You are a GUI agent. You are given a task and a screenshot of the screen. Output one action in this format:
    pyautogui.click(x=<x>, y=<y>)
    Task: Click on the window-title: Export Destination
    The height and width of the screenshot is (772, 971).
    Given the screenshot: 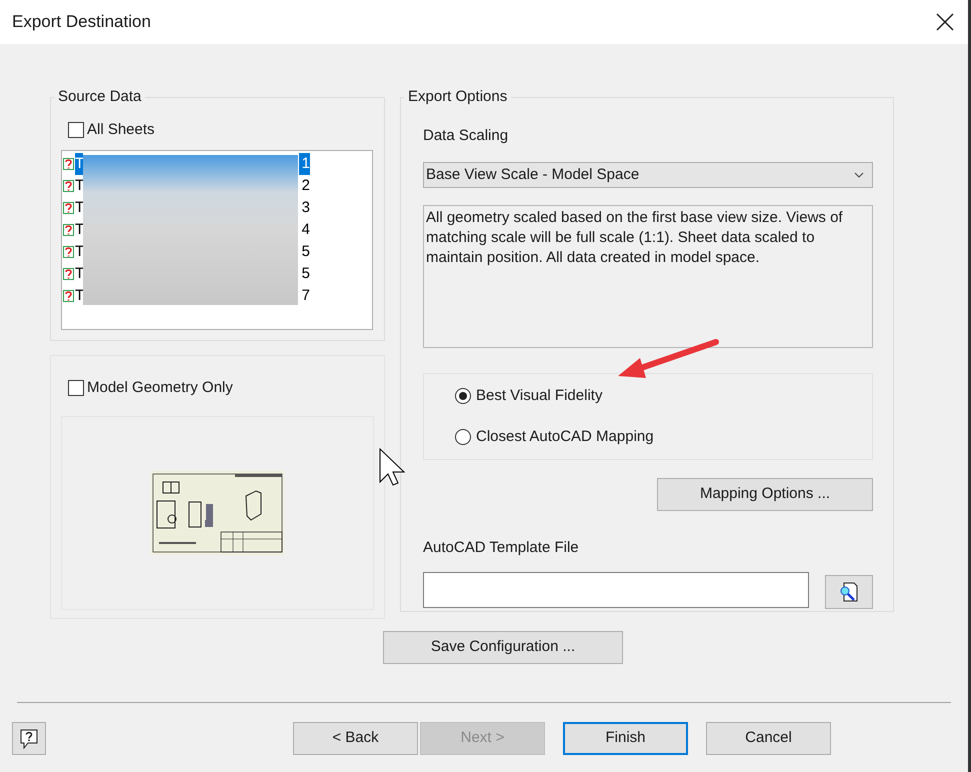 What is the action you would take?
    pyautogui.click(x=81, y=22)
    